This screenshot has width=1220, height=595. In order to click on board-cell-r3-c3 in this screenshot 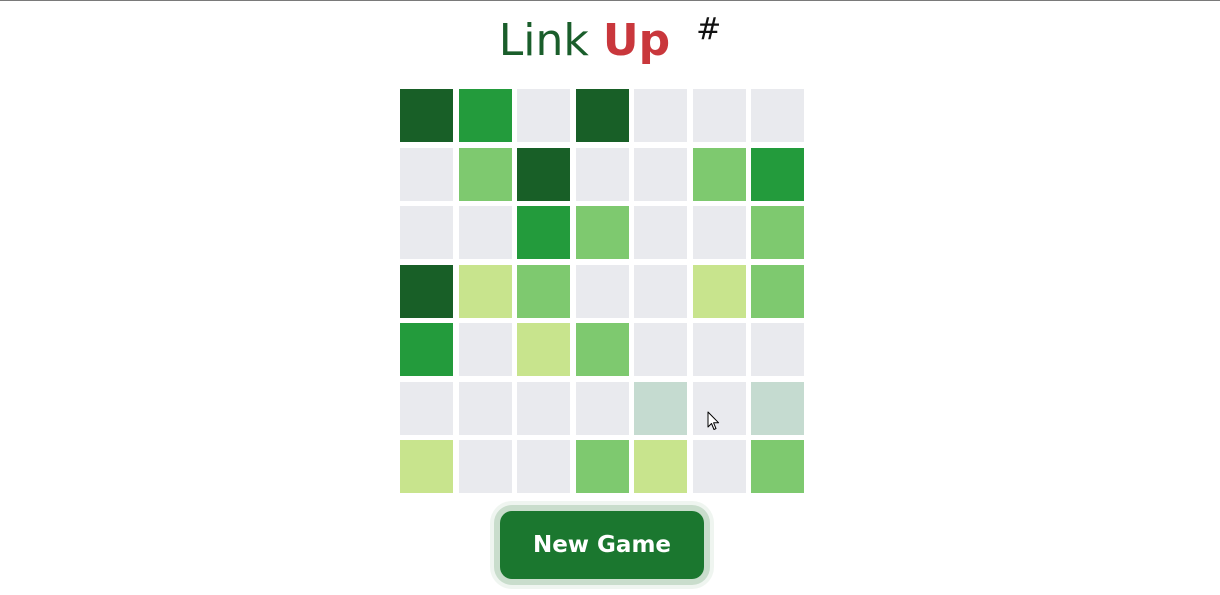, I will do `click(543, 232)`.